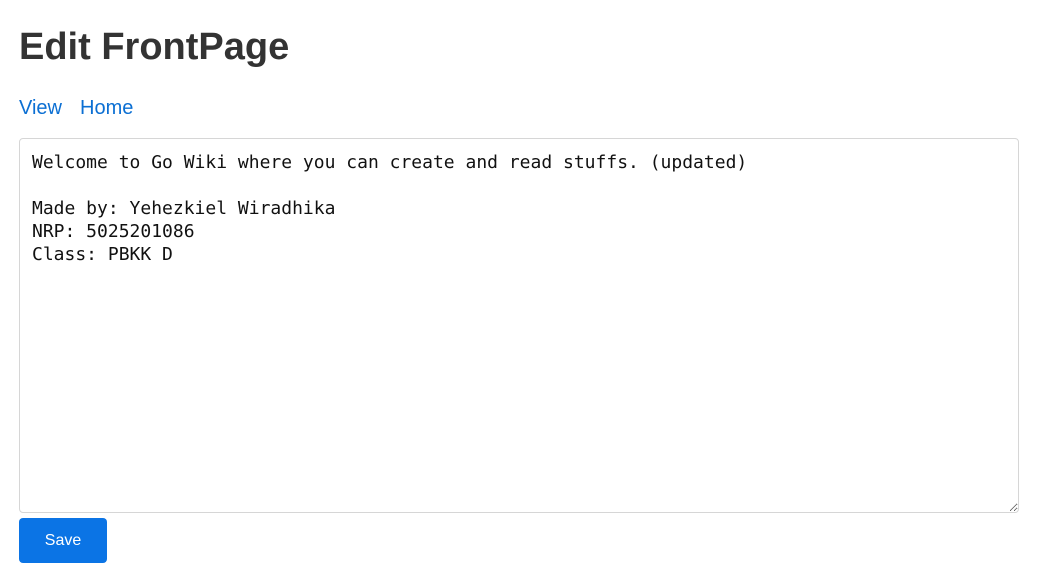 This screenshot has height=581, width=1037. Describe the element at coordinates (63, 540) in the screenshot. I see `save-button: Save` at that location.